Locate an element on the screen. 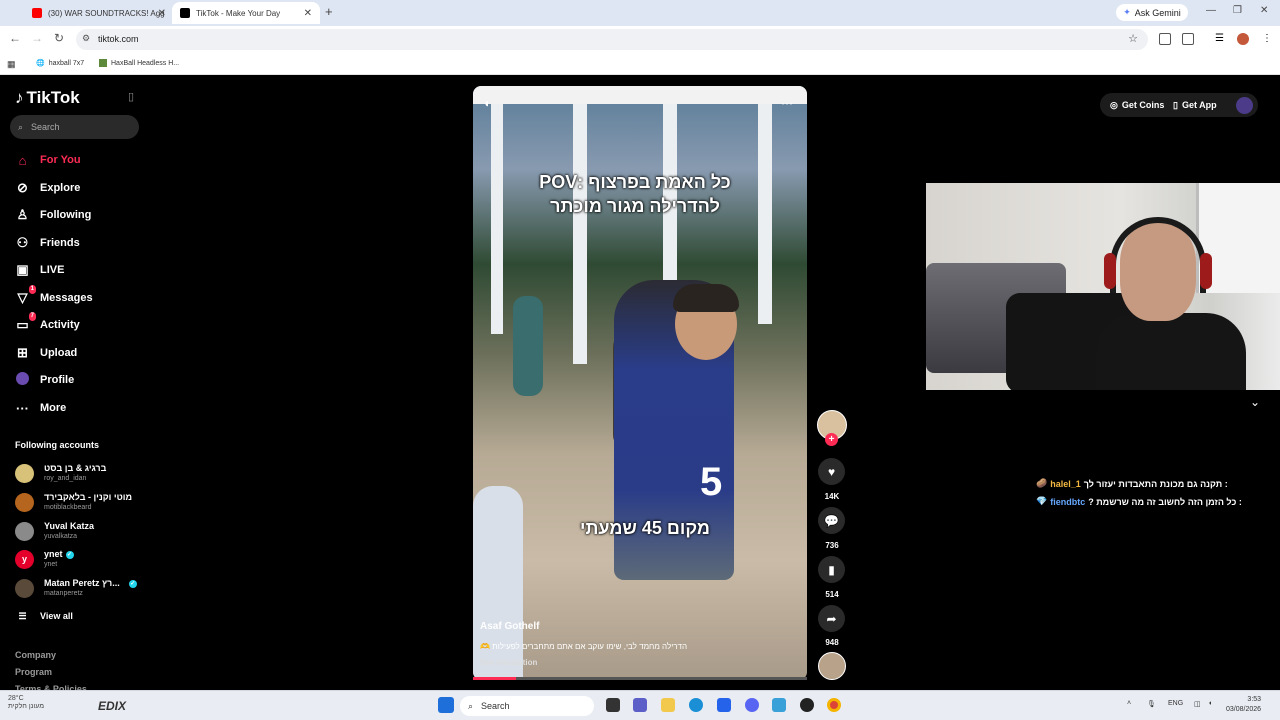 The width and height of the screenshot is (1280, 720). nav-more: ··· More is located at coordinates (40, 408).